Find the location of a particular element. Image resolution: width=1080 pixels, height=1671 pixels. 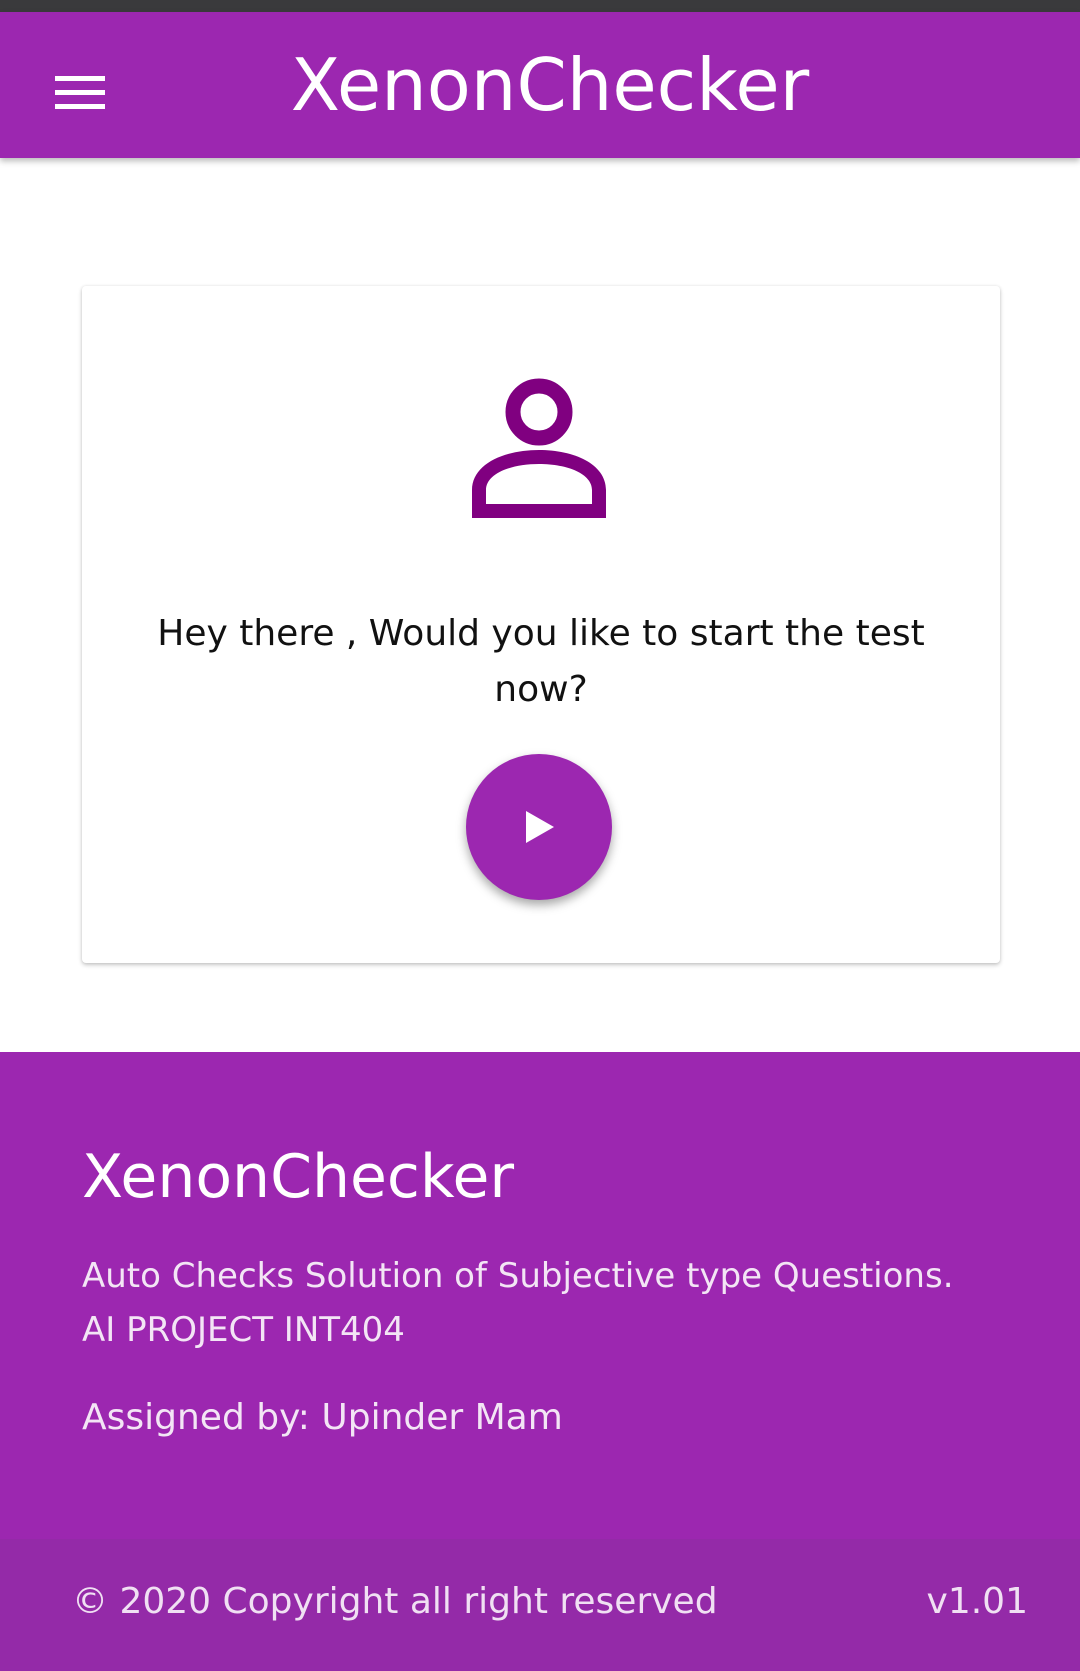

footer-assigned-by: Assigned by: Upinder Mam is located at coordinates (322, 1417).